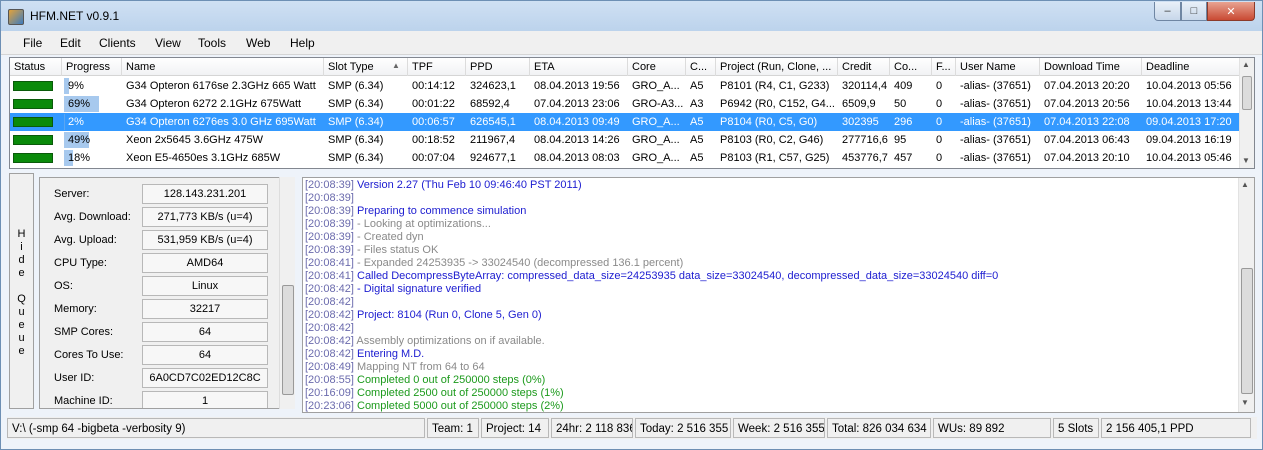  What do you see at coordinates (21, 291) in the screenshot?
I see `hide-queue-button: HideQueue` at bounding box center [21, 291].